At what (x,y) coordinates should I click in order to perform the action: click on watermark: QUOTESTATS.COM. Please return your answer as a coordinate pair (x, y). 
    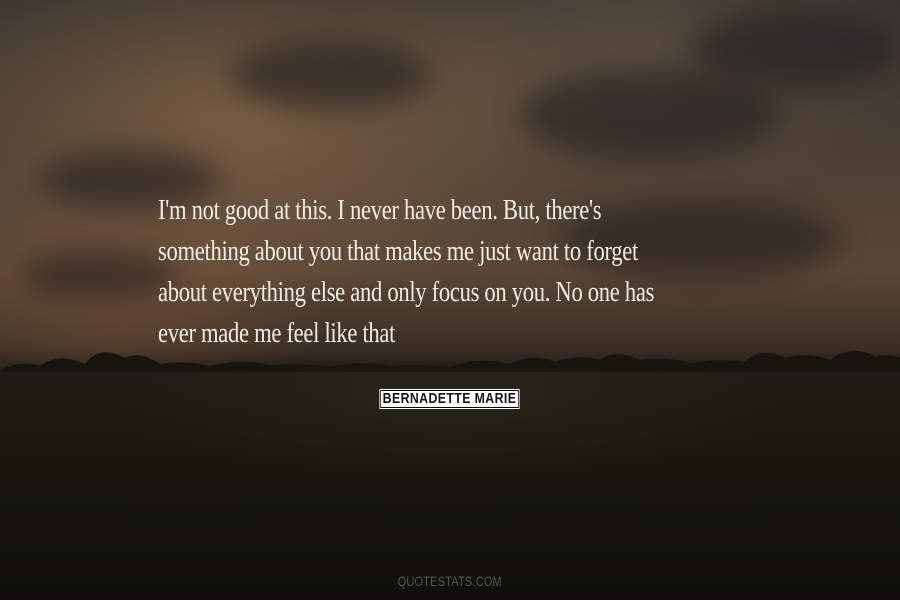
    Looking at the image, I should click on (450, 581).